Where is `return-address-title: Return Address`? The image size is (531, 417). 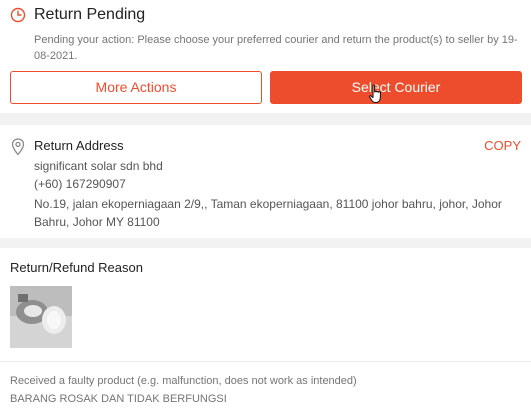
return-address-title: Return Address is located at coordinates (79, 145).